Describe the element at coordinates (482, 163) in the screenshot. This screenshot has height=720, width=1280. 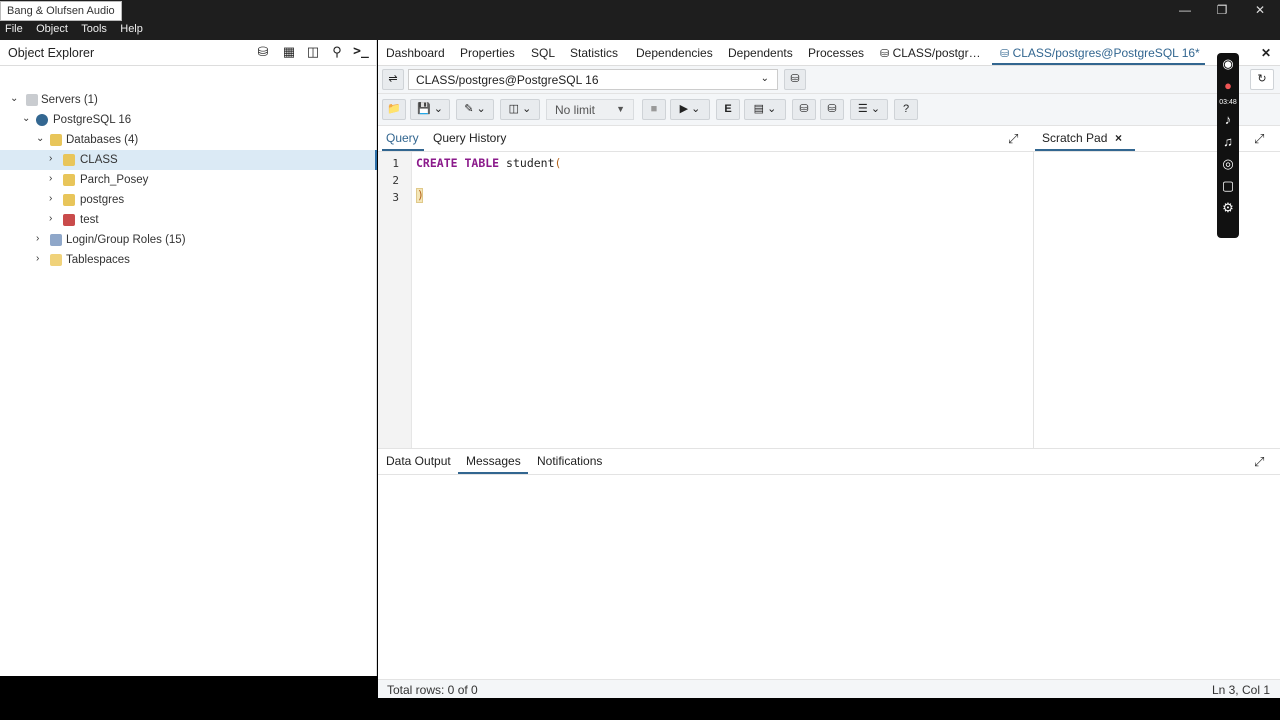
I see `sql-keyword: TABLE` at that location.